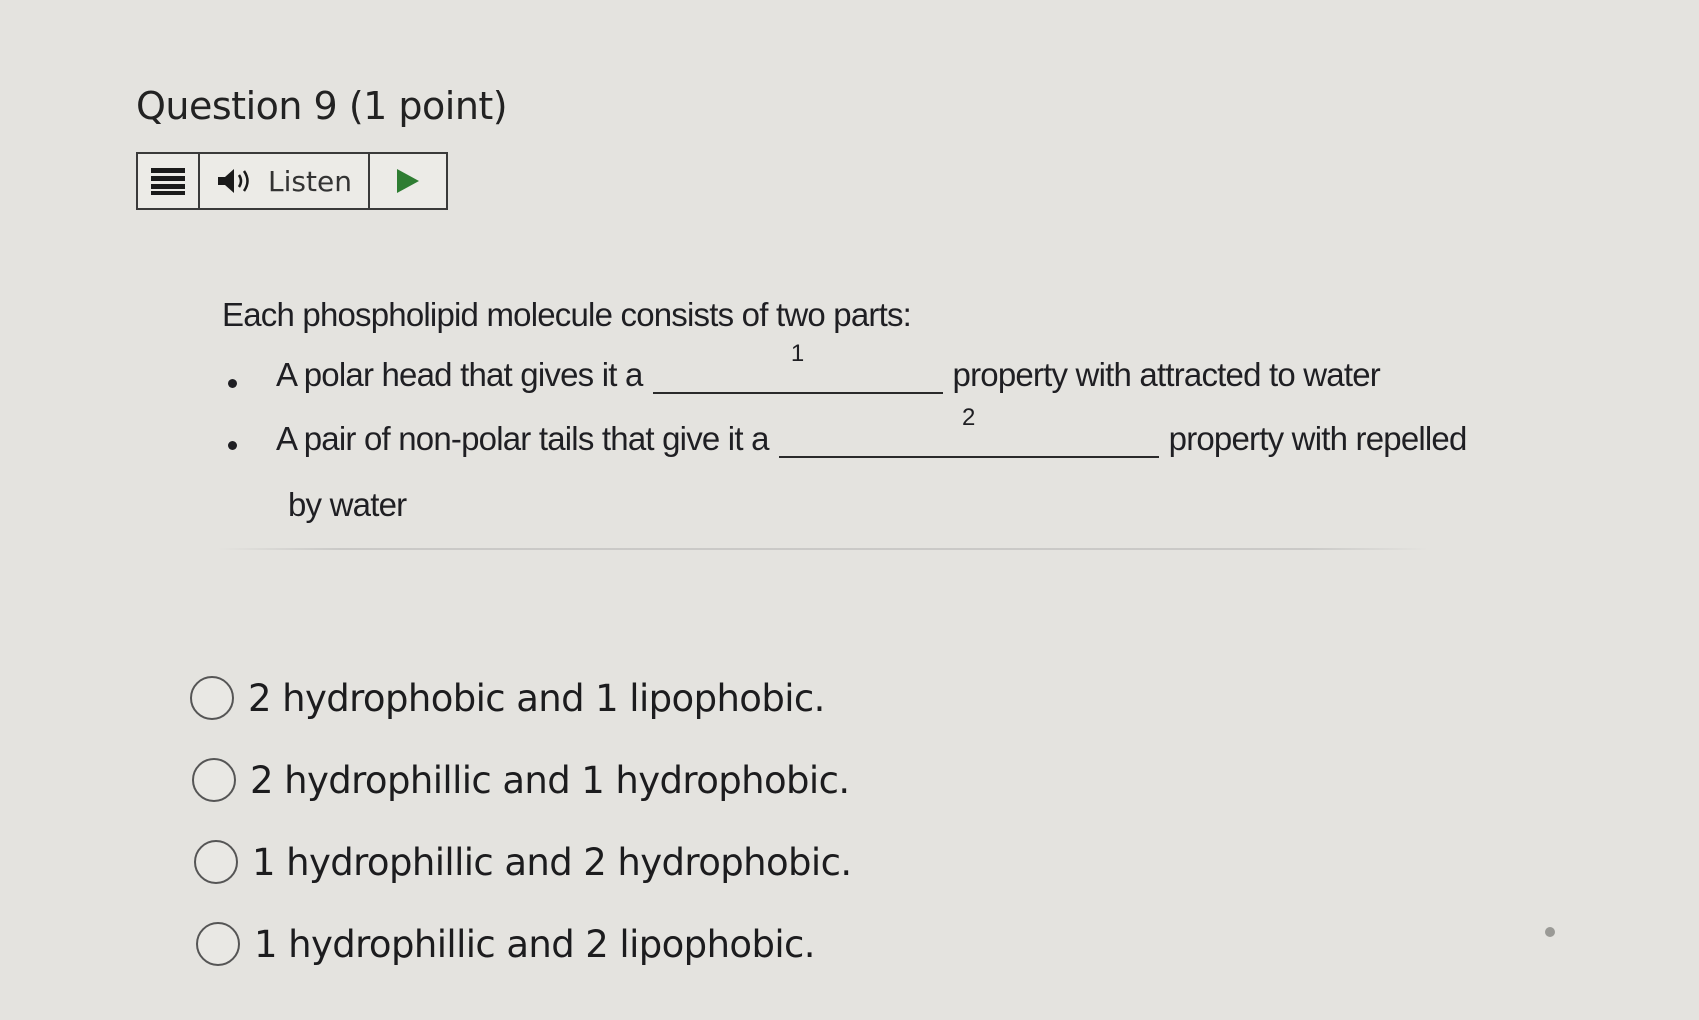  I want to click on question-number: Question 9, so click(237, 106).